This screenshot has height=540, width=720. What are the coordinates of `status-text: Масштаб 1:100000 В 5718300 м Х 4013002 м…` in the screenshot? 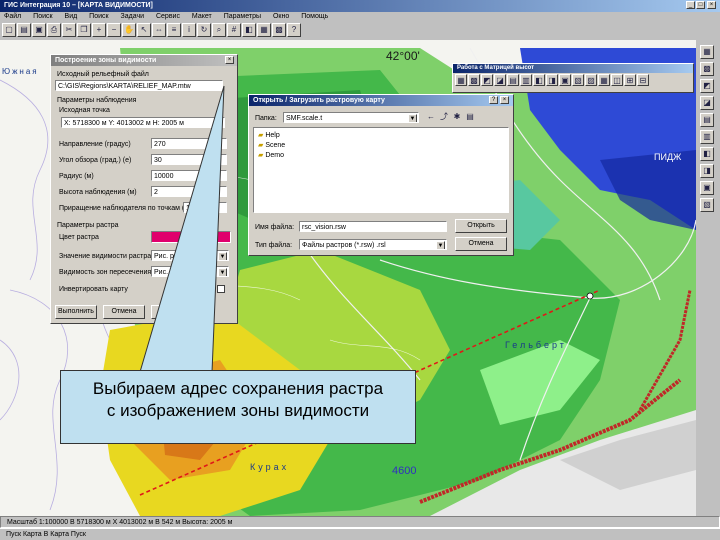 It's located at (120, 522).